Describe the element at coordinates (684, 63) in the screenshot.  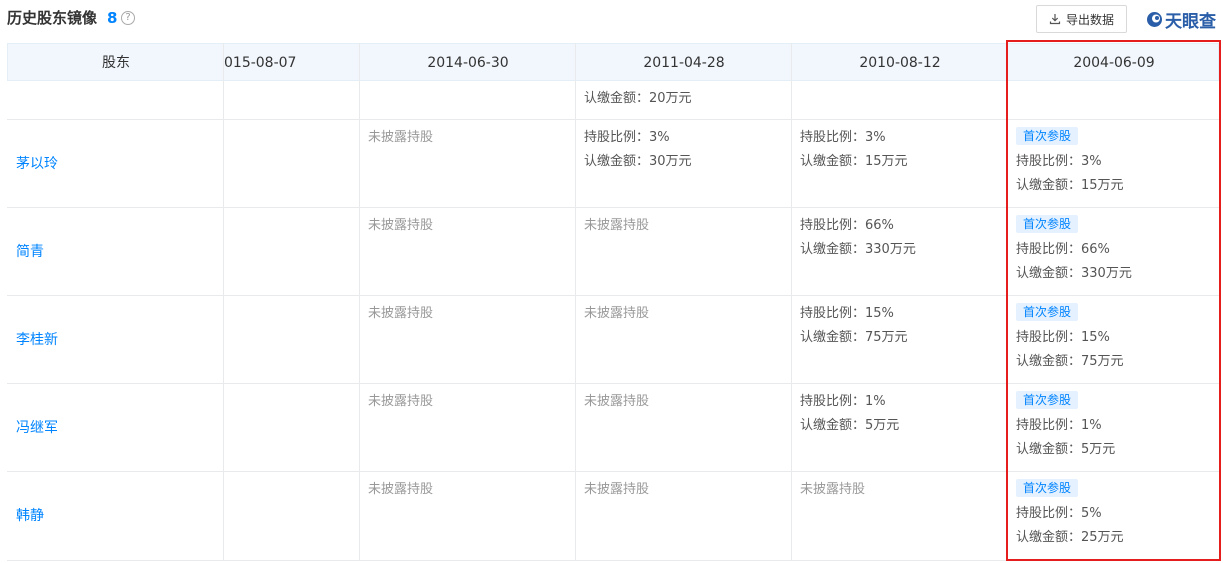
I see `column-header-date: 2011-04-28` at that location.